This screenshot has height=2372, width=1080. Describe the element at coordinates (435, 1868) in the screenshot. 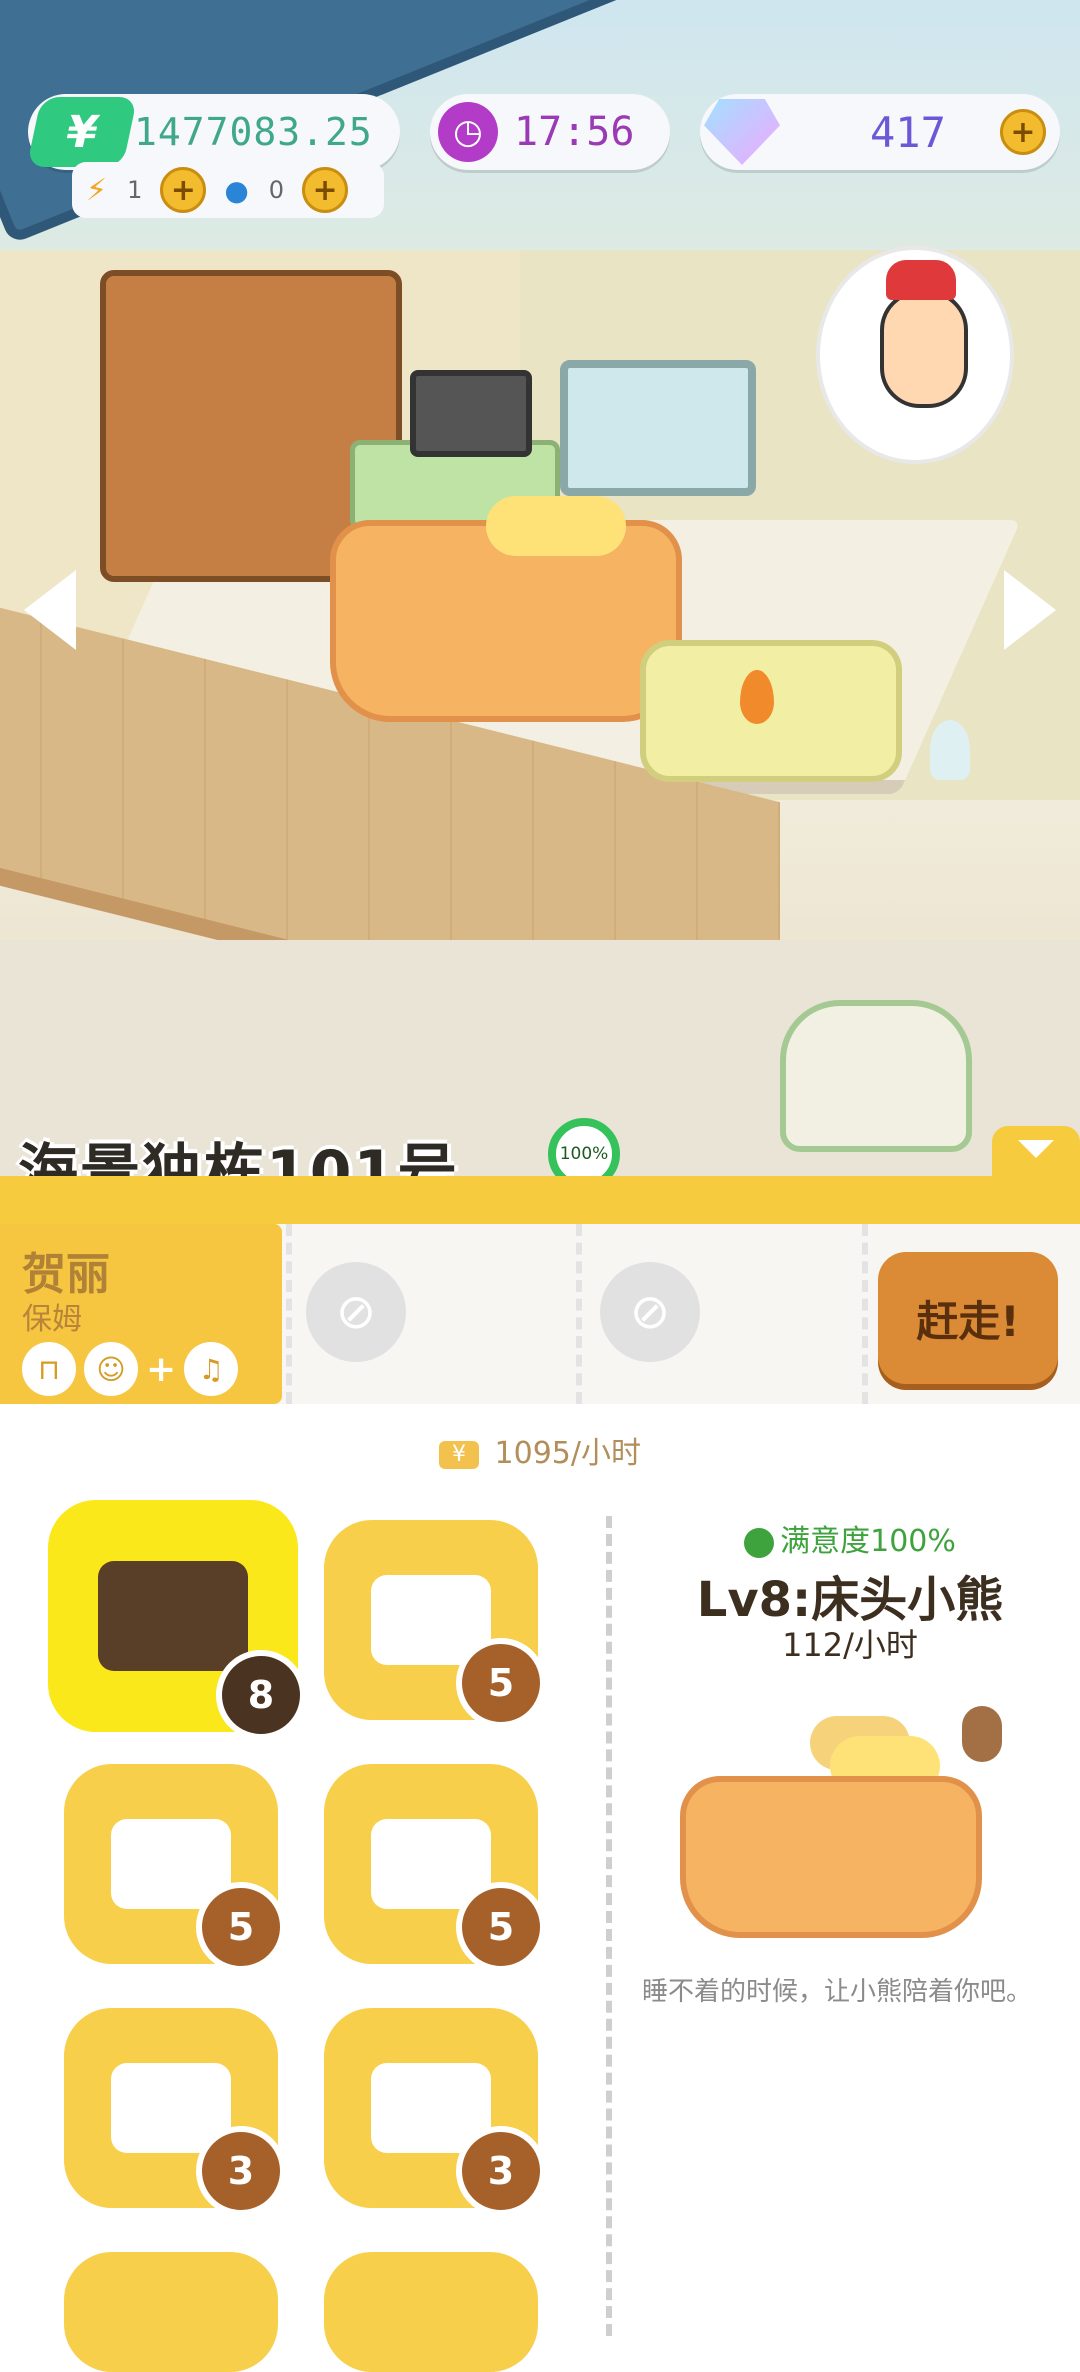

I see `category-tile-wardrobe: 5` at that location.